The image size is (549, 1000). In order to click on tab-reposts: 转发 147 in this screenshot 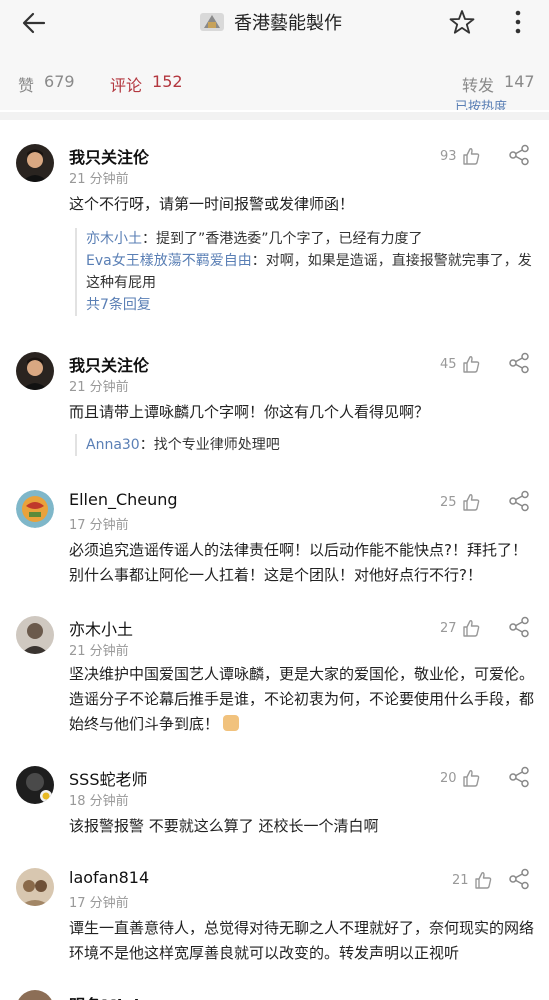, I will do `click(498, 84)`.